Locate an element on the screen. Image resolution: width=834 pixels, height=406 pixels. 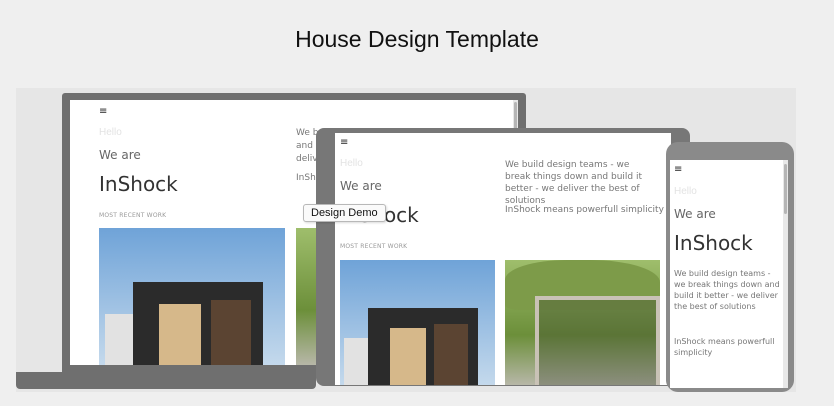
scrollbar is located at coordinates (785, 274).